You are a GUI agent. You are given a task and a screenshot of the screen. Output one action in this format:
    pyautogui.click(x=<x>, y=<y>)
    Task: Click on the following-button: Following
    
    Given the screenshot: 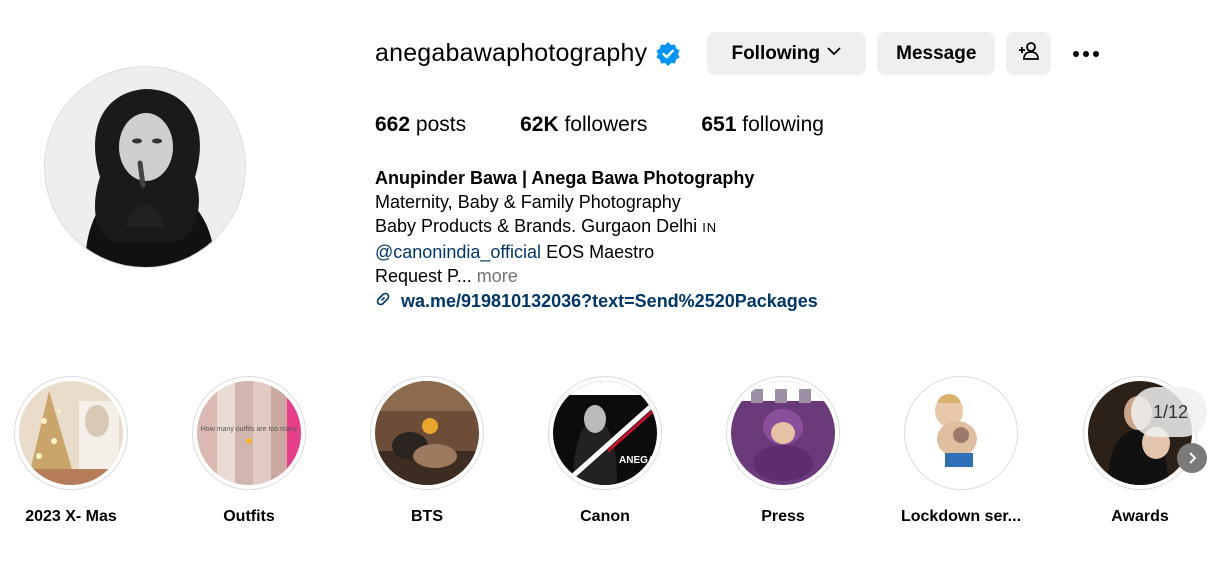 What is the action you would take?
    pyautogui.click(x=787, y=53)
    